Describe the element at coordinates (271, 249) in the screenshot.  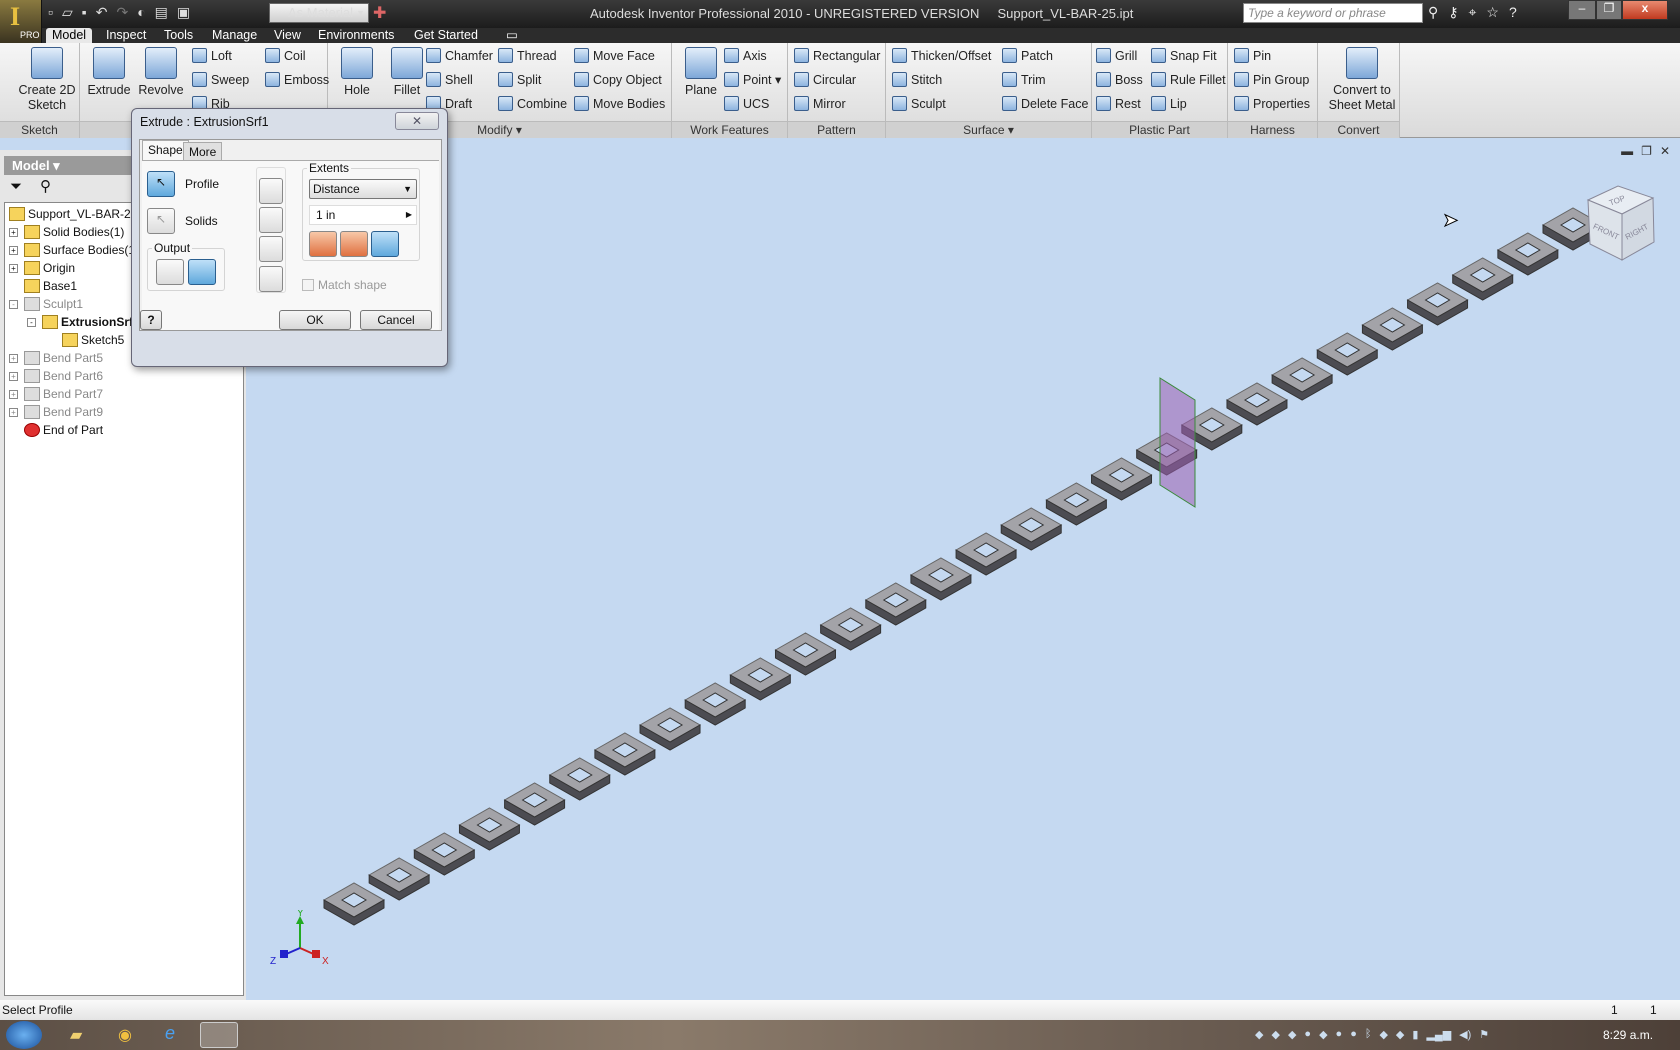
I see `intersect-button` at that location.